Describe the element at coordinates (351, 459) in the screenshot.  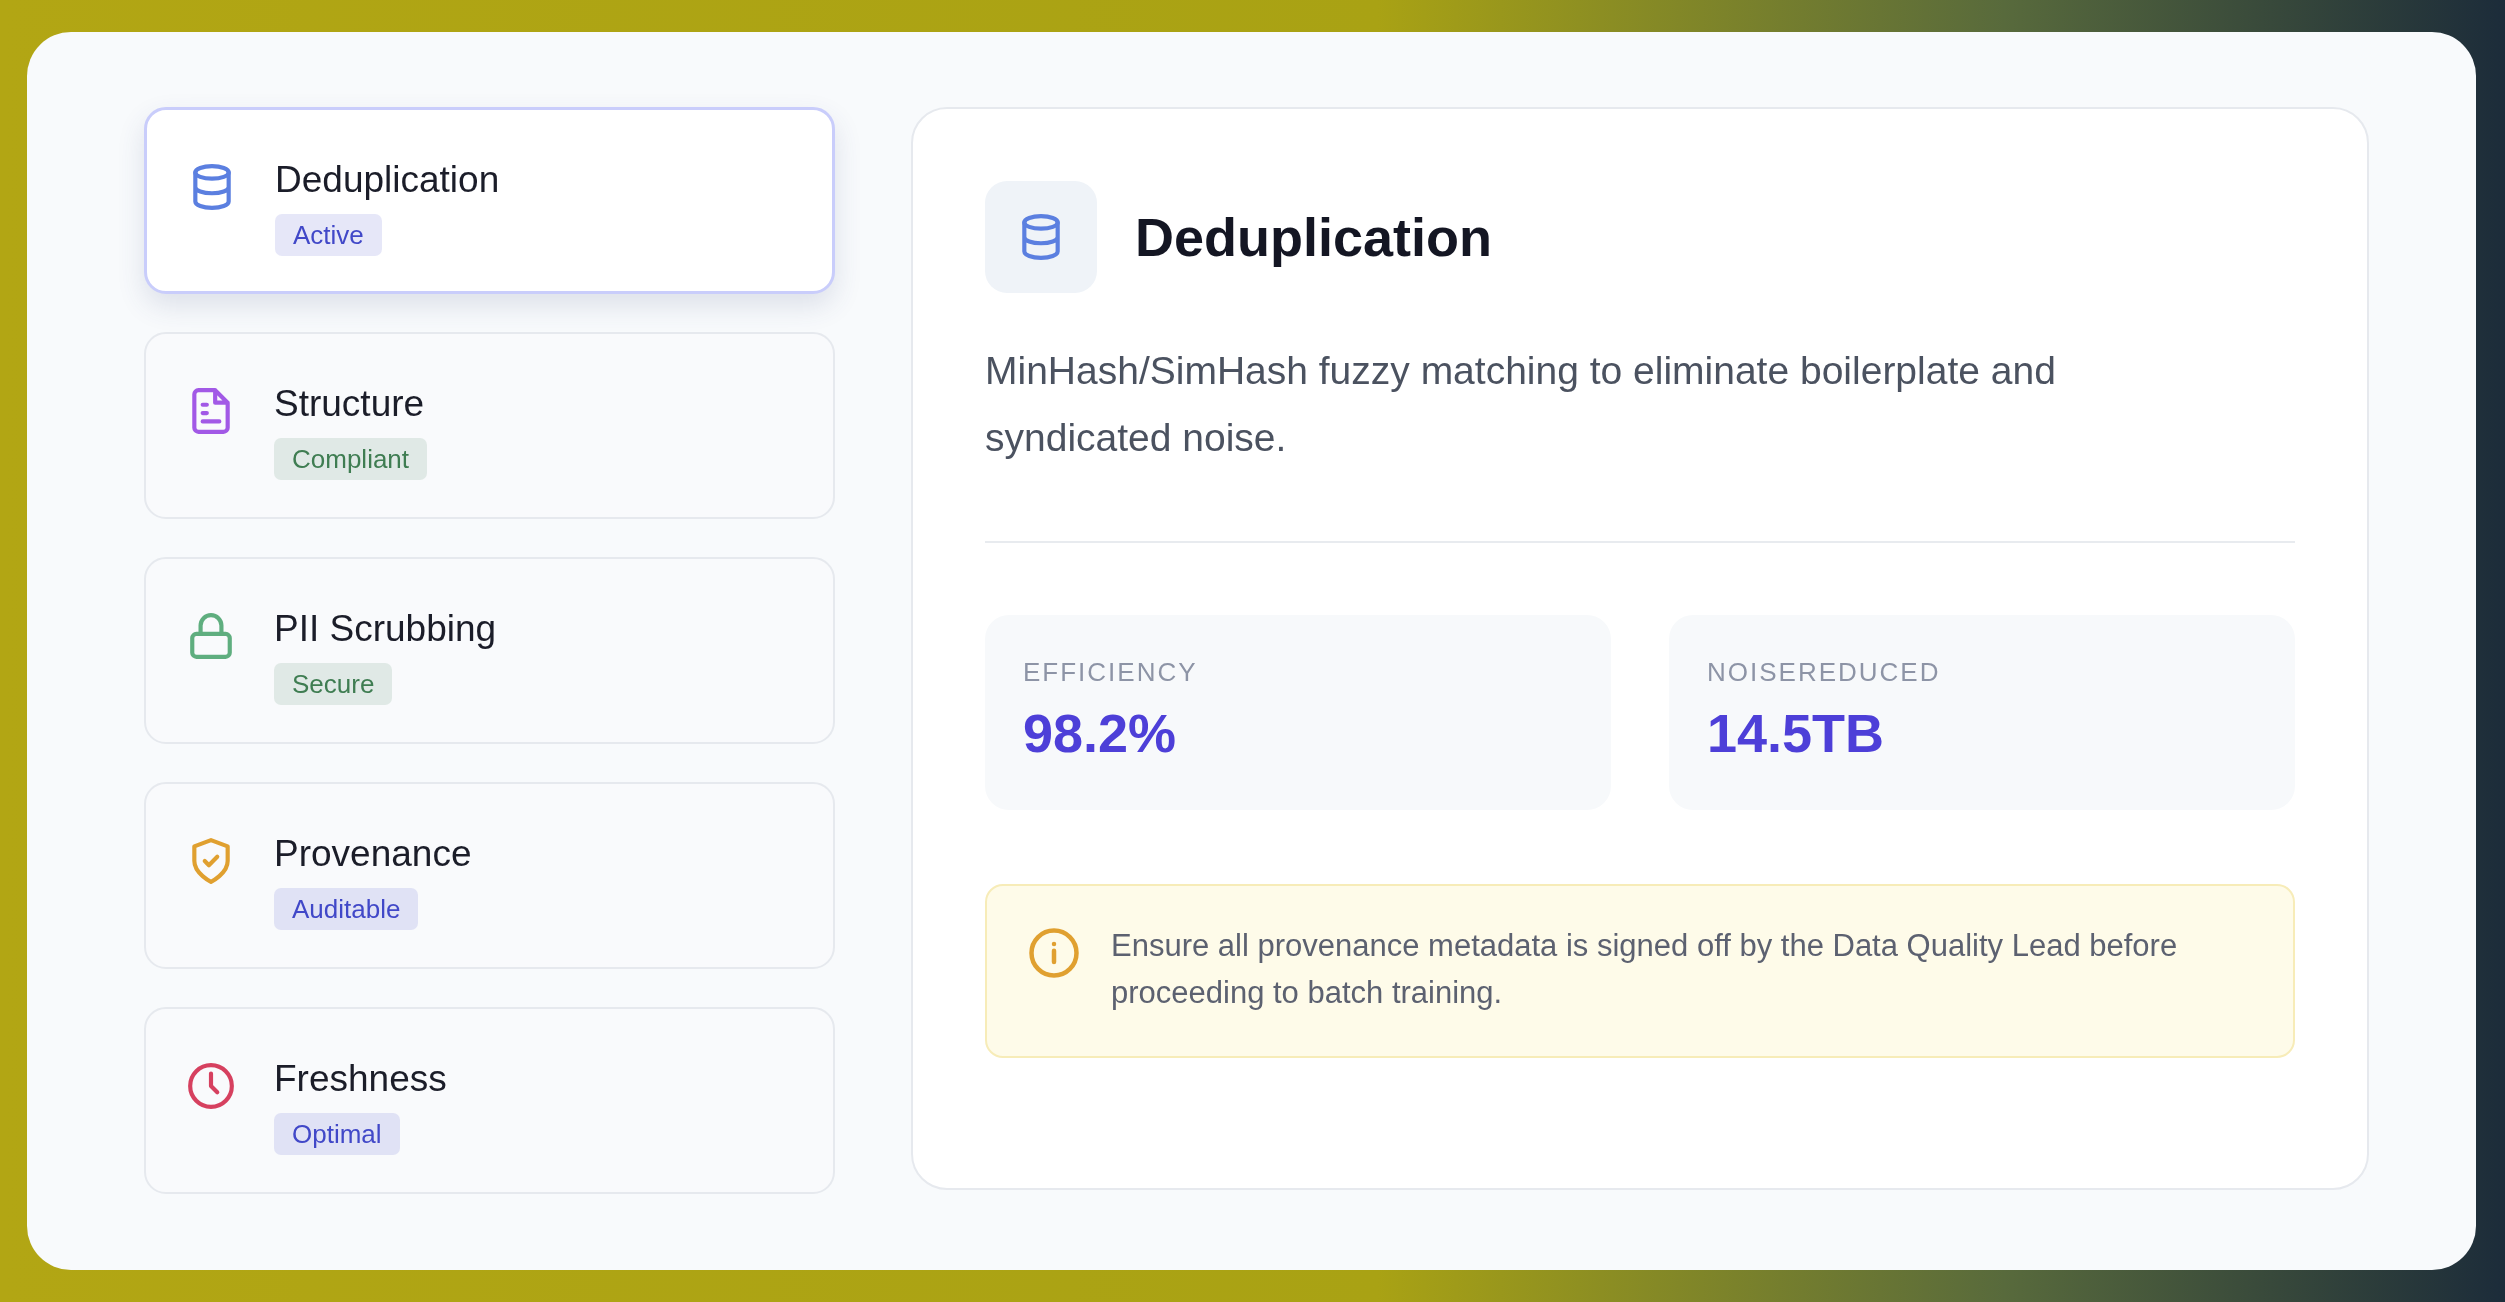
I see `status-badge: Compliant` at that location.